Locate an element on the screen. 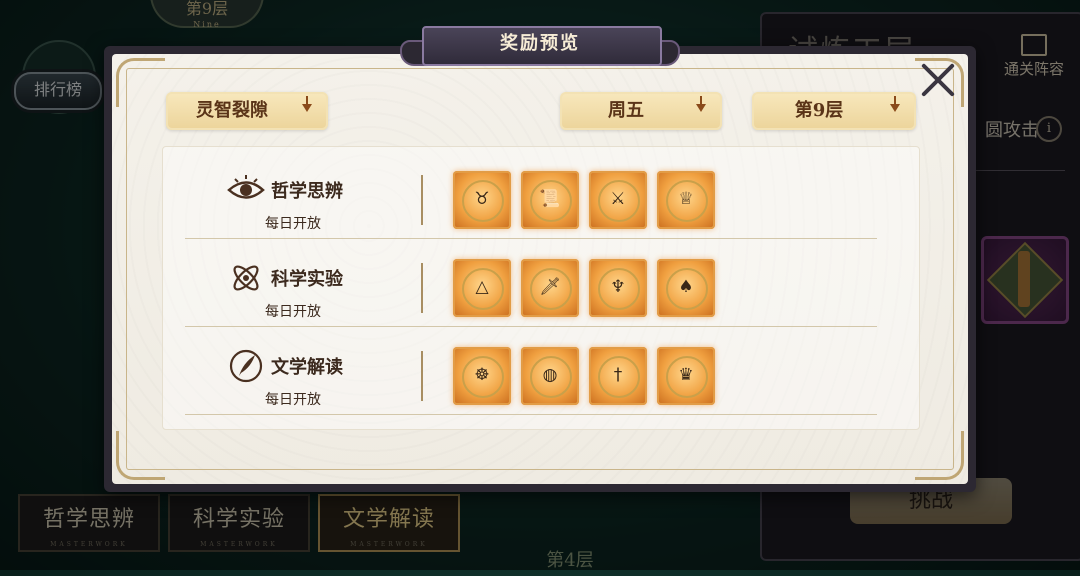  sword-medal-icon: † is located at coordinates (618, 376).